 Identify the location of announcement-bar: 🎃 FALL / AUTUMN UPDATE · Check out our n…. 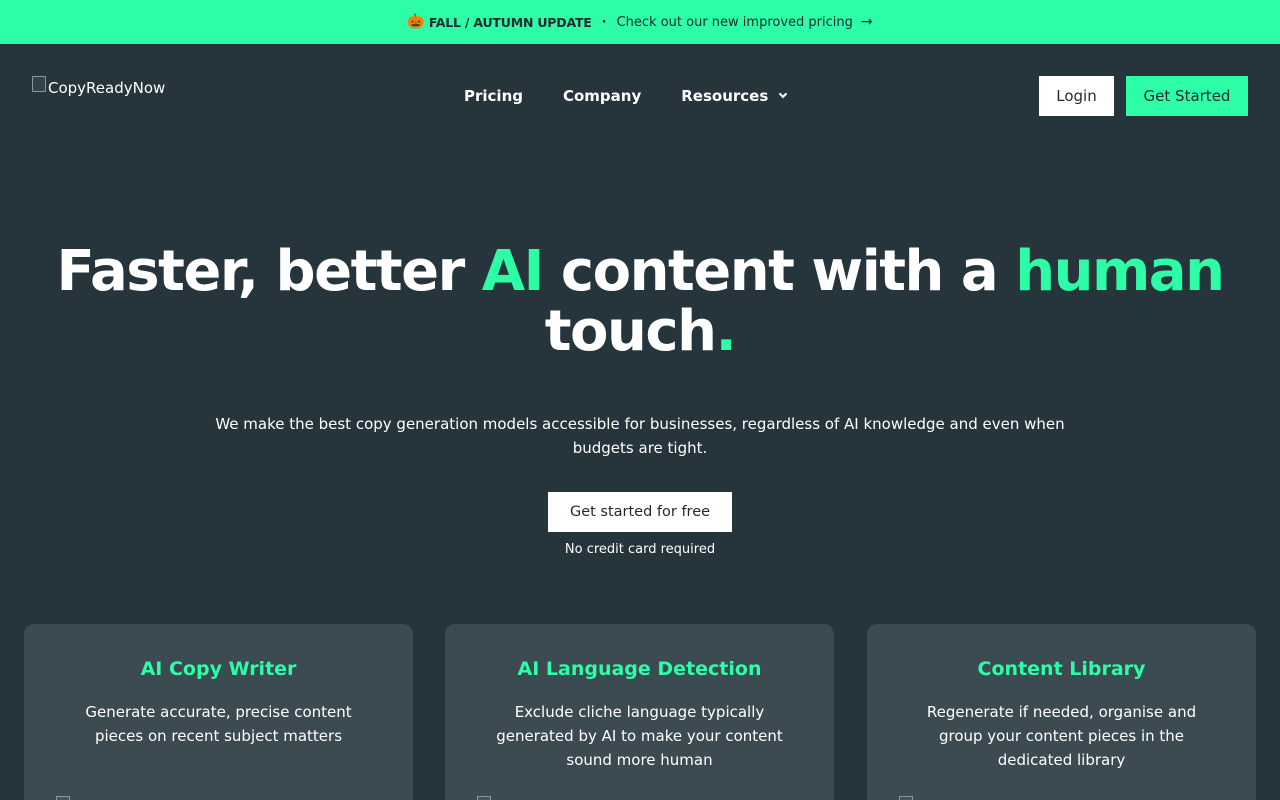
(640, 22).